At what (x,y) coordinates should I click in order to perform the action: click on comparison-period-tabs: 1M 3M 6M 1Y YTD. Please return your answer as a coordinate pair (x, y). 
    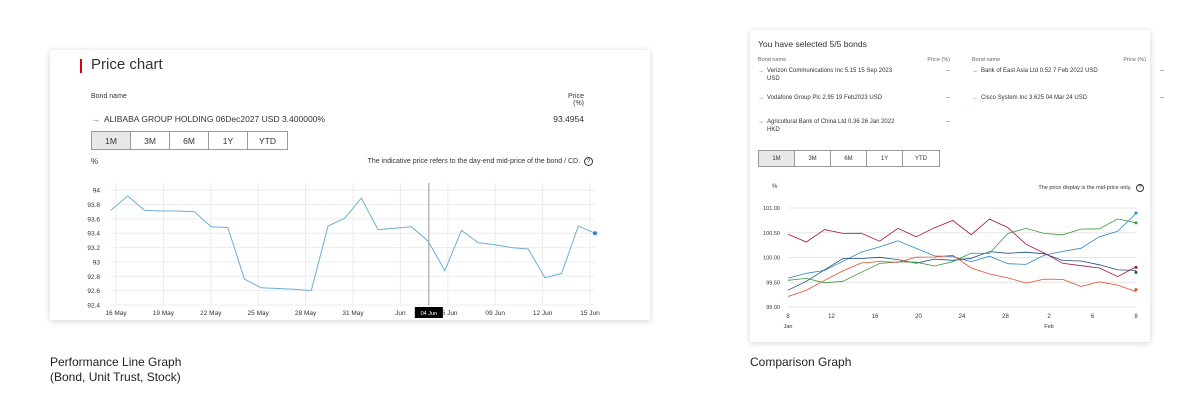
    Looking at the image, I should click on (849, 158).